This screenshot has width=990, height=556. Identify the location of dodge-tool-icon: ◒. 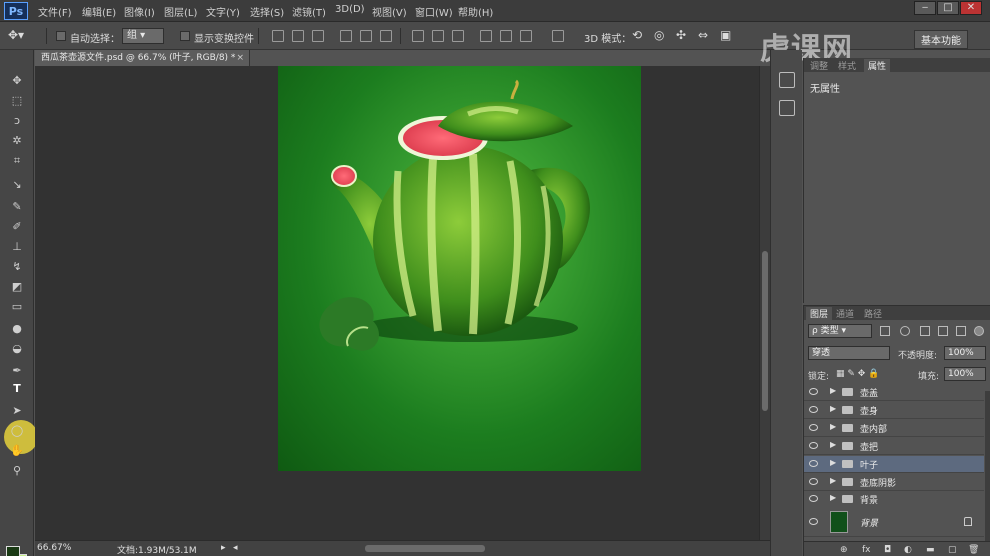
(17, 349).